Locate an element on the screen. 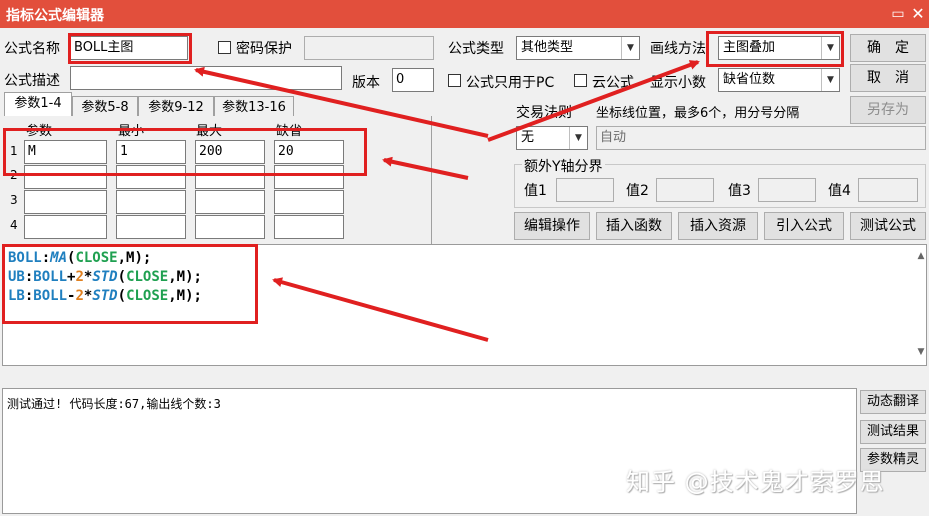 The image size is (929, 516). arrow-to-params is located at coordinates (425, 168).